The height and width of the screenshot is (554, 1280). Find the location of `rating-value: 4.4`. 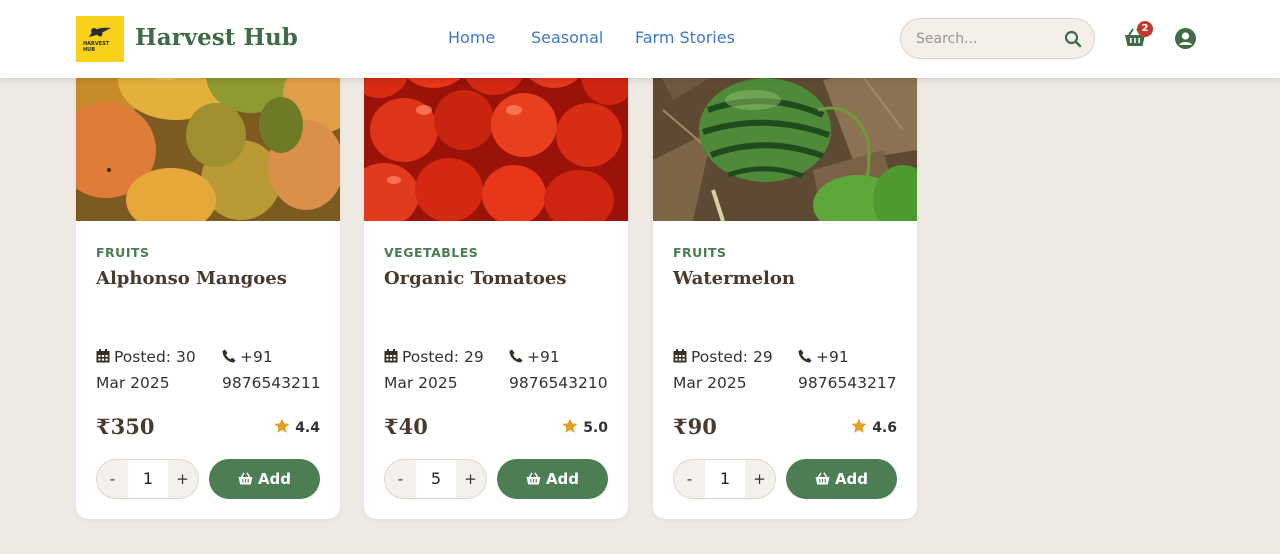

rating-value: 4.4 is located at coordinates (307, 428).